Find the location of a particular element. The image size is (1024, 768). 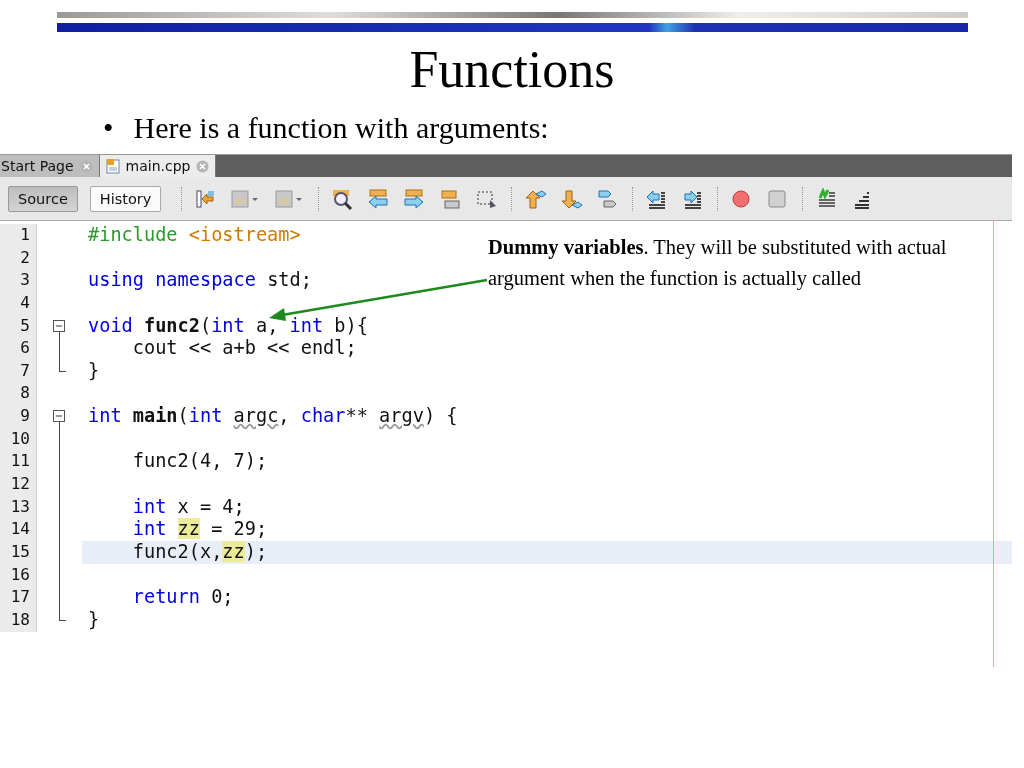

code-line: using namespace std; is located at coordinates (200, 280).